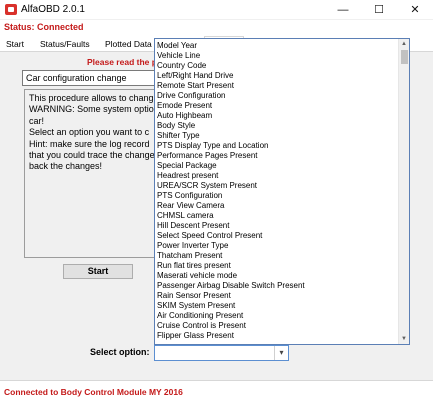 This screenshot has width=433, height=400. I want to click on dropdown-option: Maserati vehicle mode, so click(197, 276).